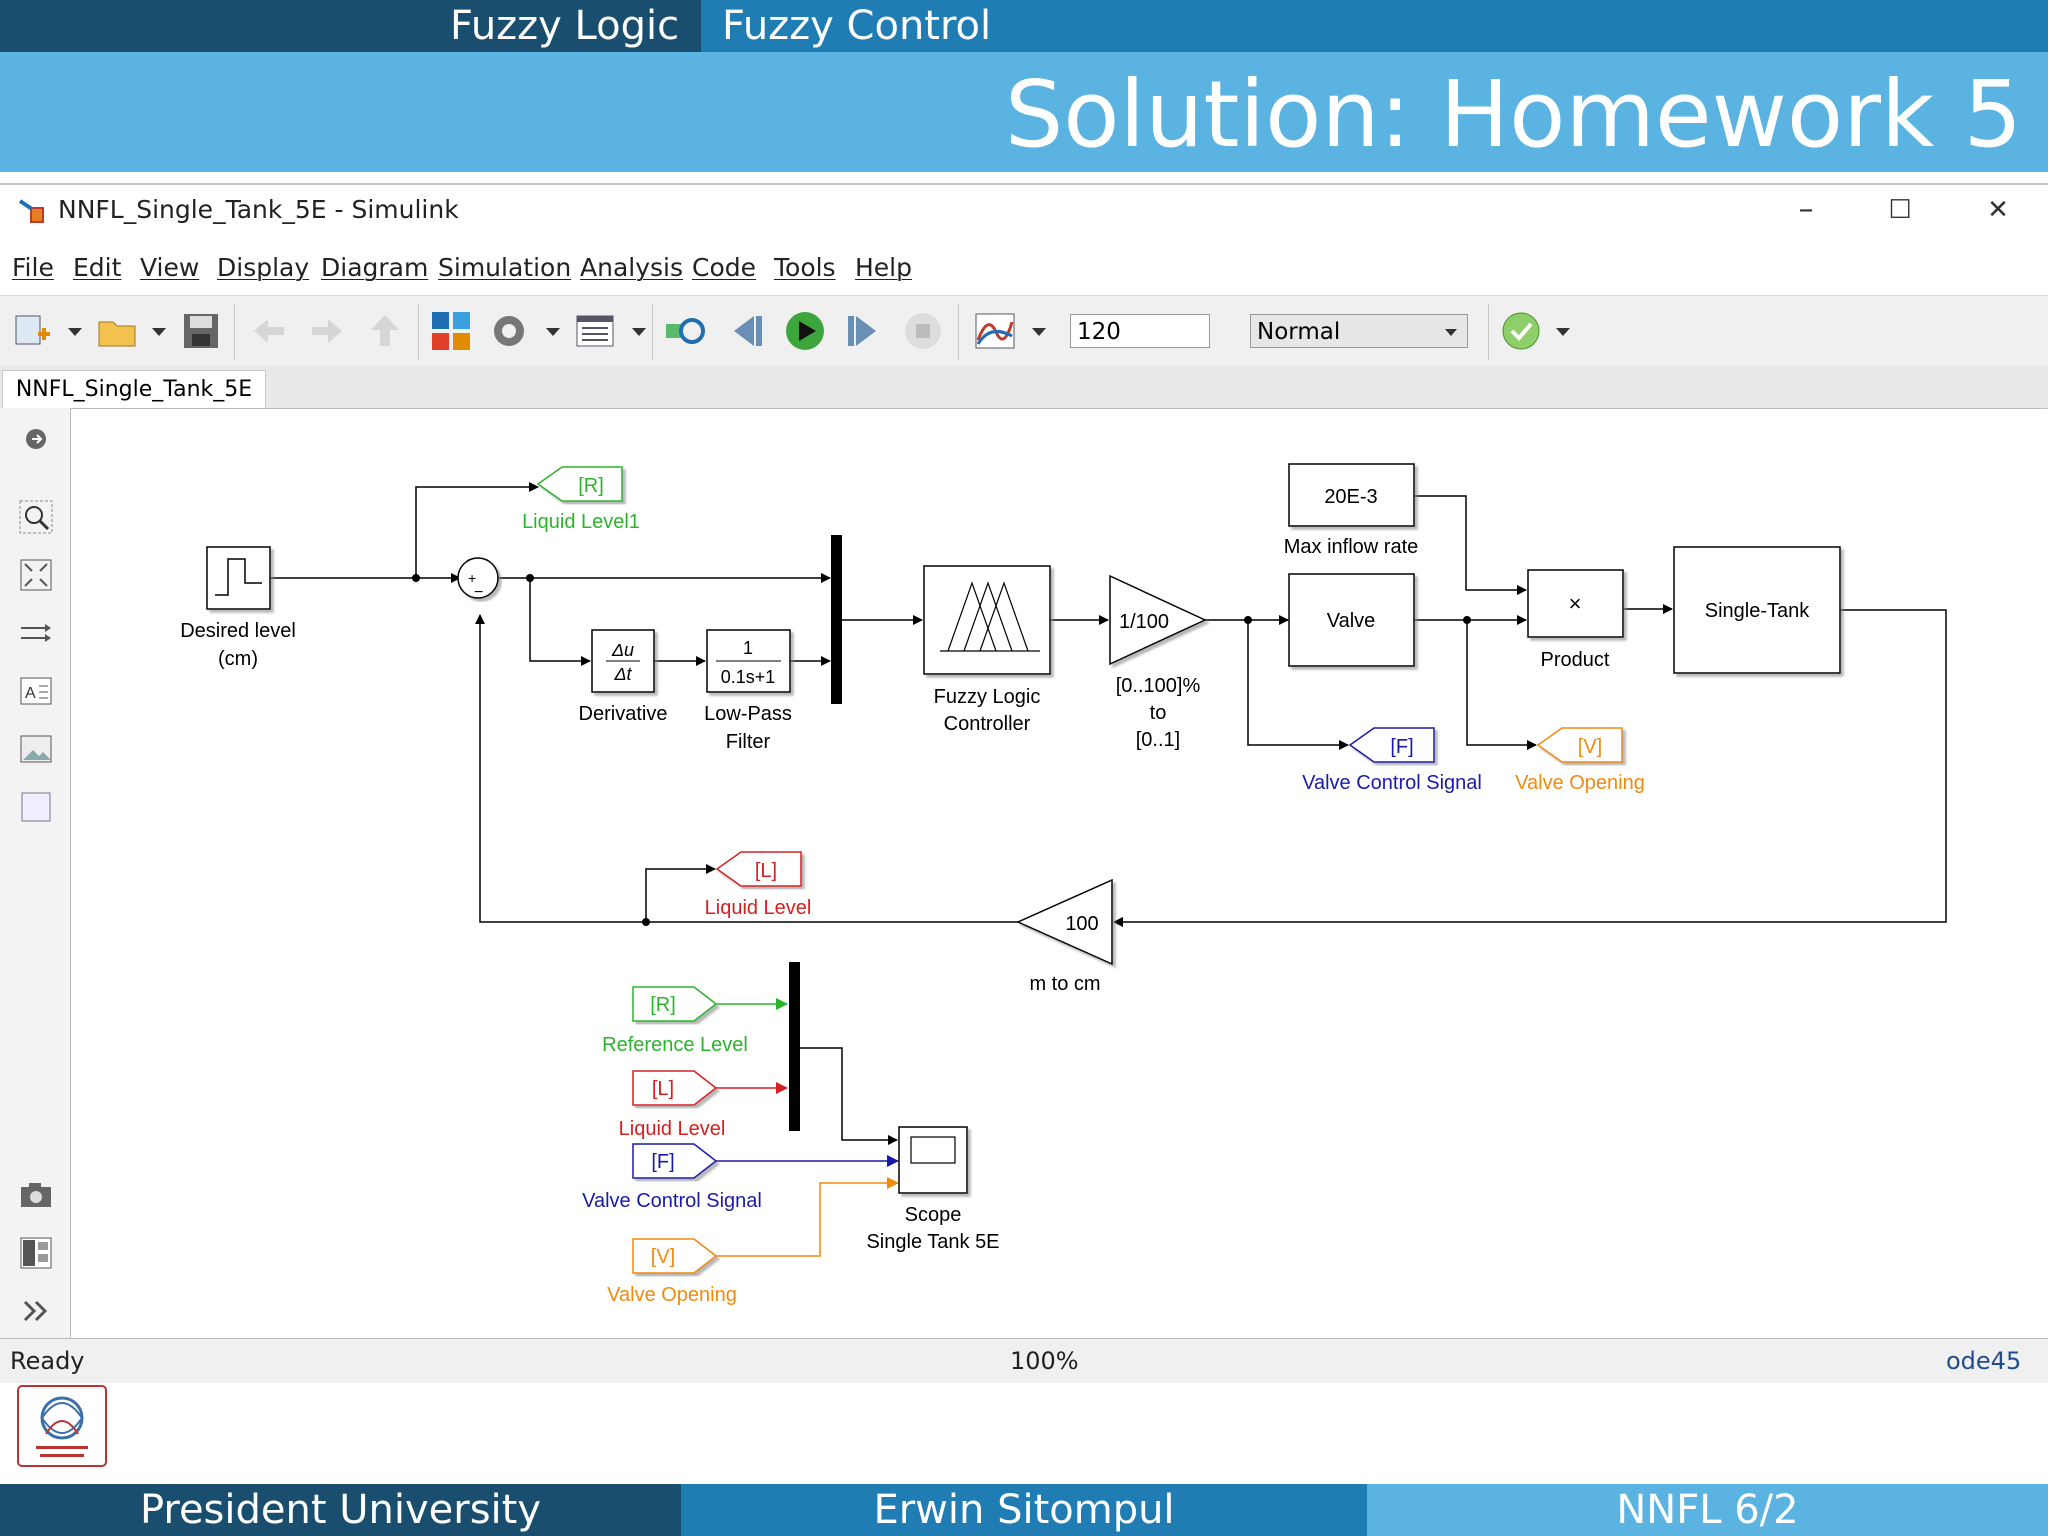  What do you see at coordinates (1024, 387) in the screenshot?
I see `model-tab-bar: NNFL_Single_Tank_5E` at bounding box center [1024, 387].